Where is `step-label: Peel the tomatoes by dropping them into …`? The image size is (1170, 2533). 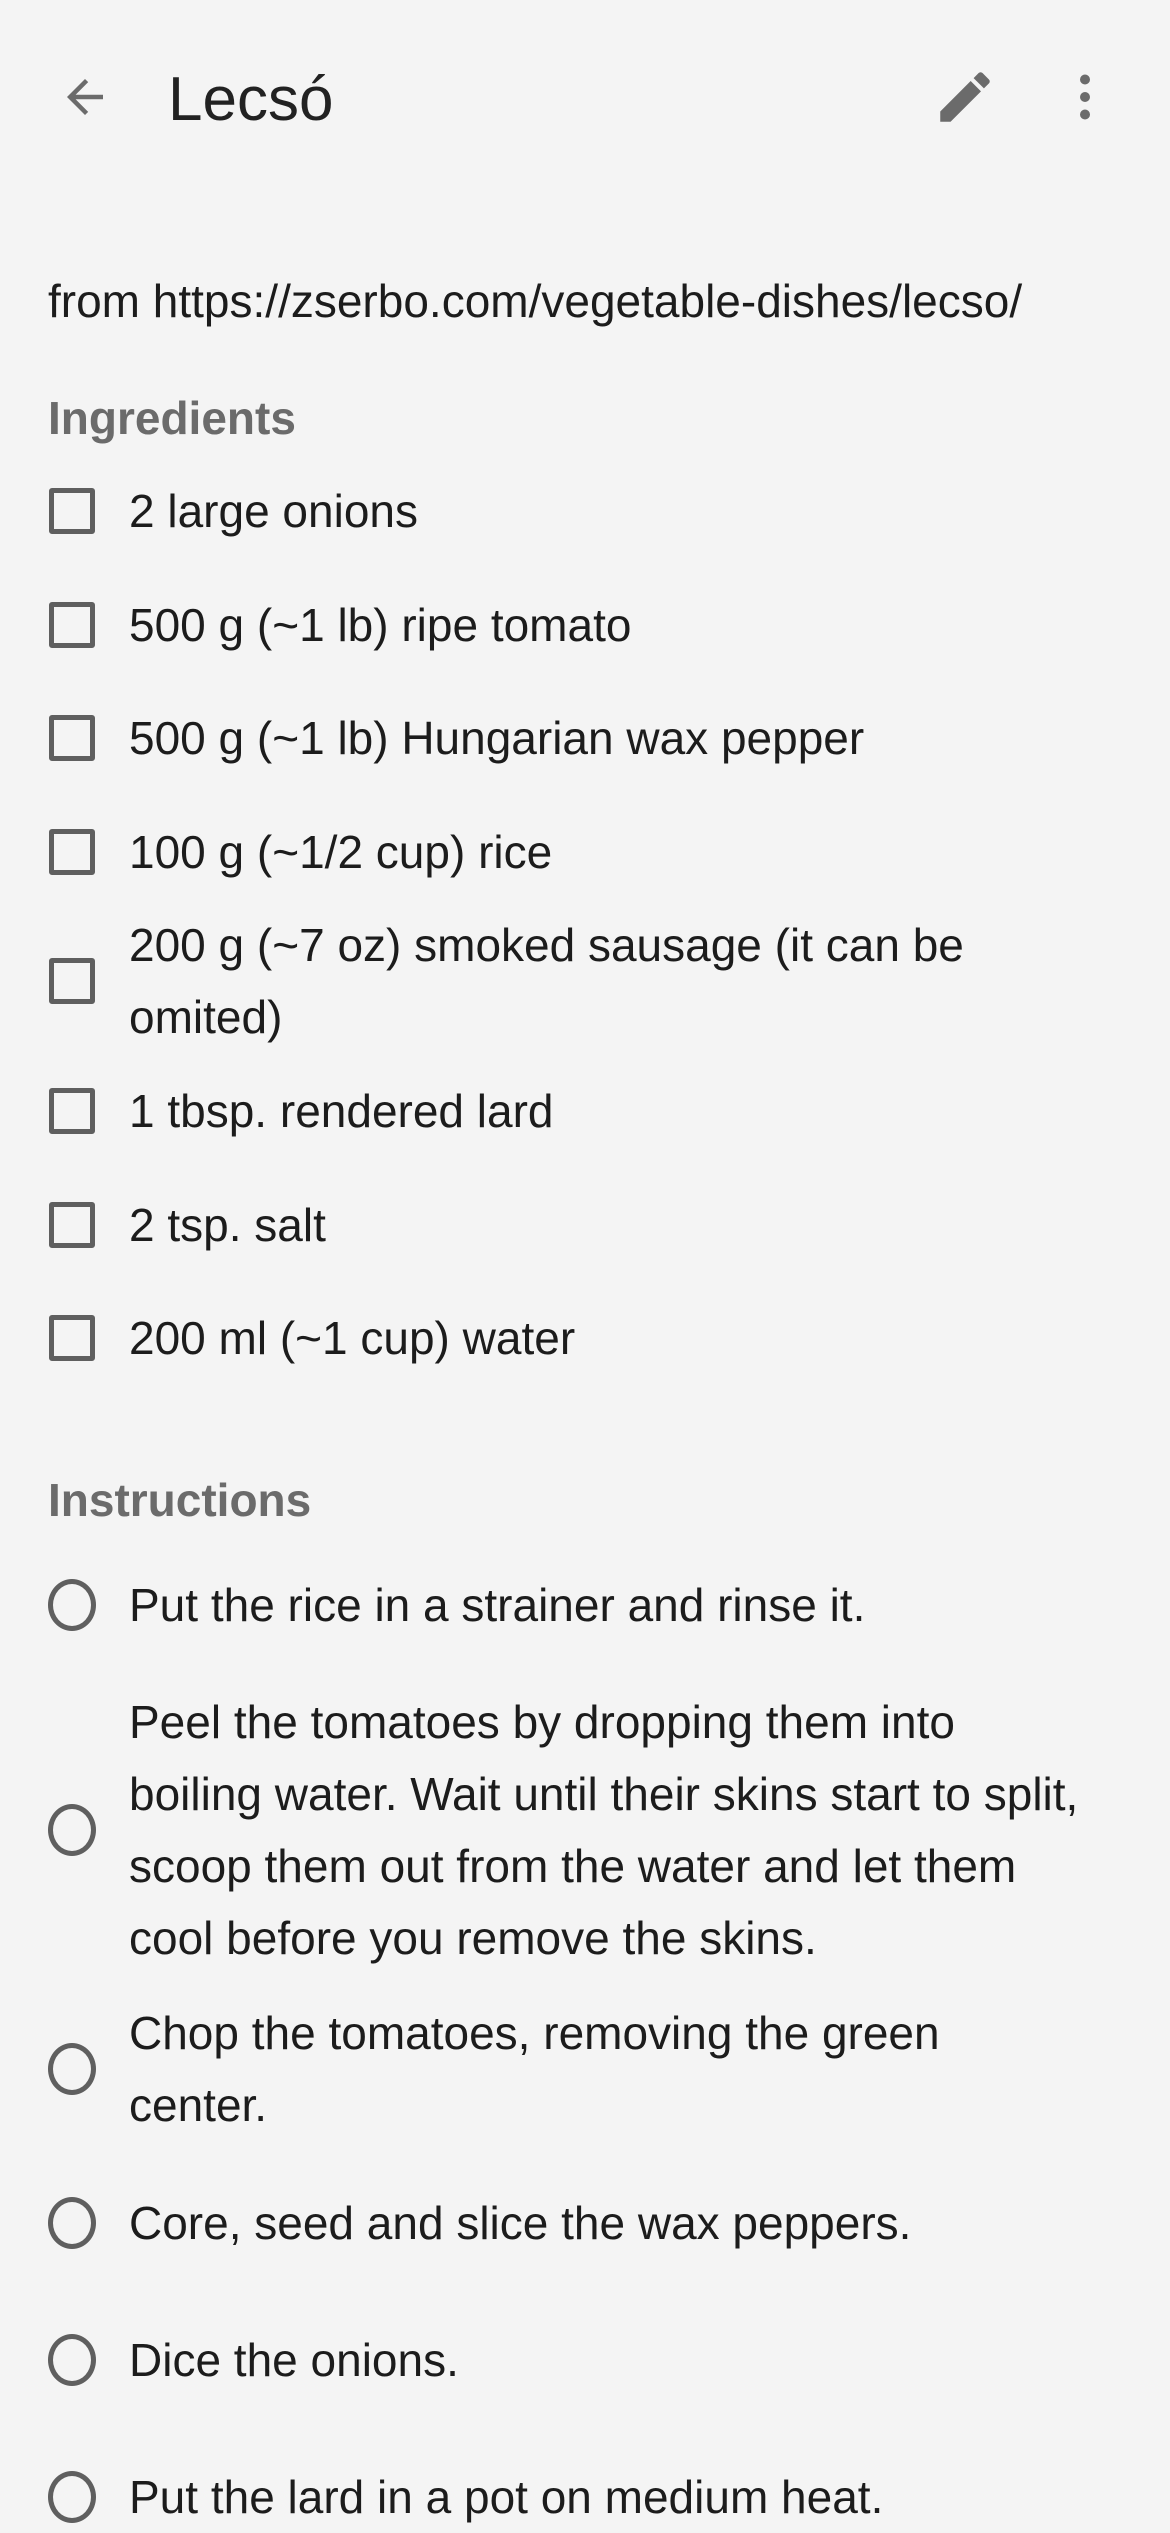 step-label: Peel the tomatoes by dropping them into … is located at coordinates (604, 1830).